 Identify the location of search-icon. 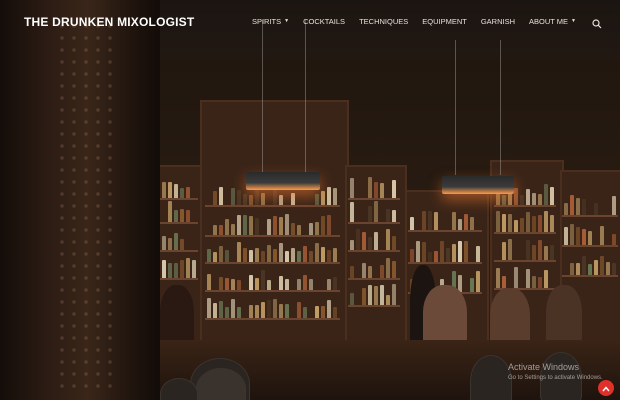
(597, 22).